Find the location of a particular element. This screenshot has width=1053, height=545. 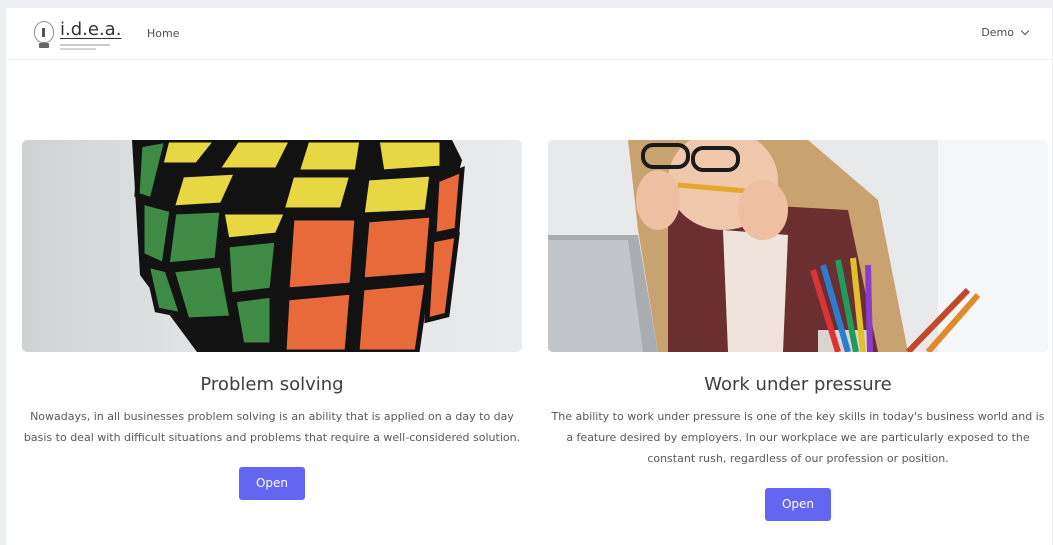

demo-label: Demo is located at coordinates (997, 32).